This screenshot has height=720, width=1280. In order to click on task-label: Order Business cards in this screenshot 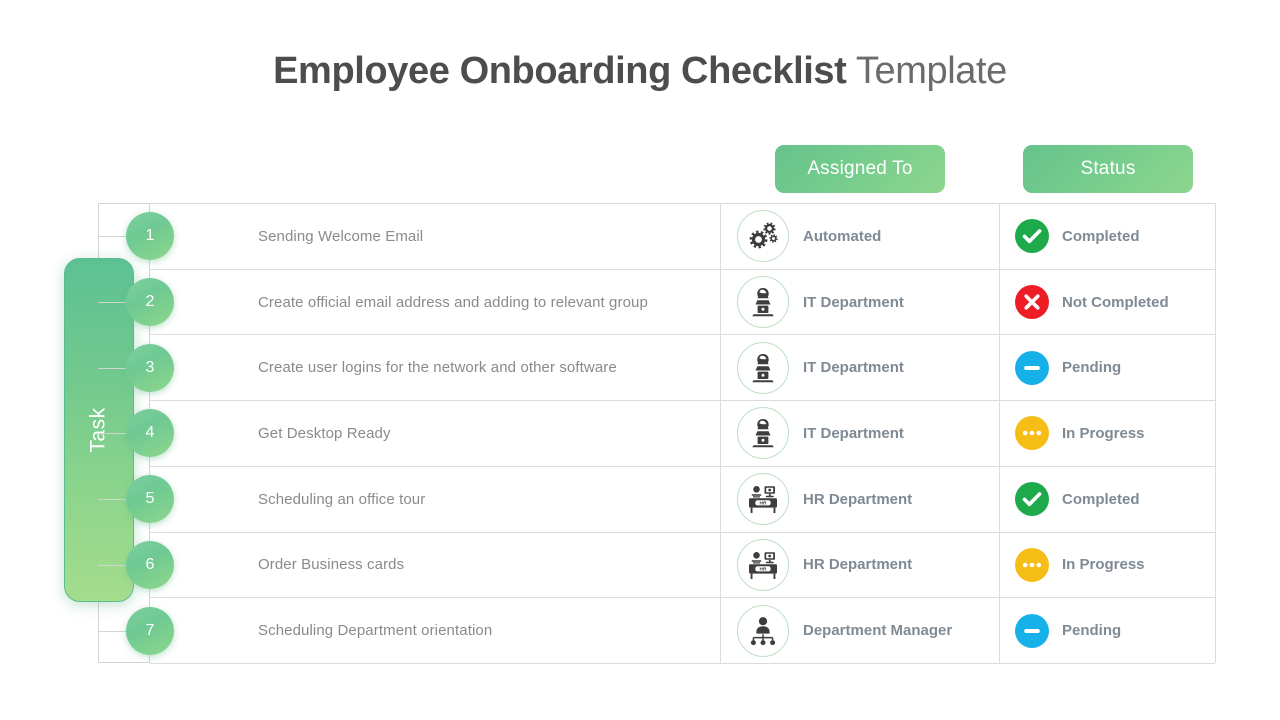, I will do `click(331, 565)`.